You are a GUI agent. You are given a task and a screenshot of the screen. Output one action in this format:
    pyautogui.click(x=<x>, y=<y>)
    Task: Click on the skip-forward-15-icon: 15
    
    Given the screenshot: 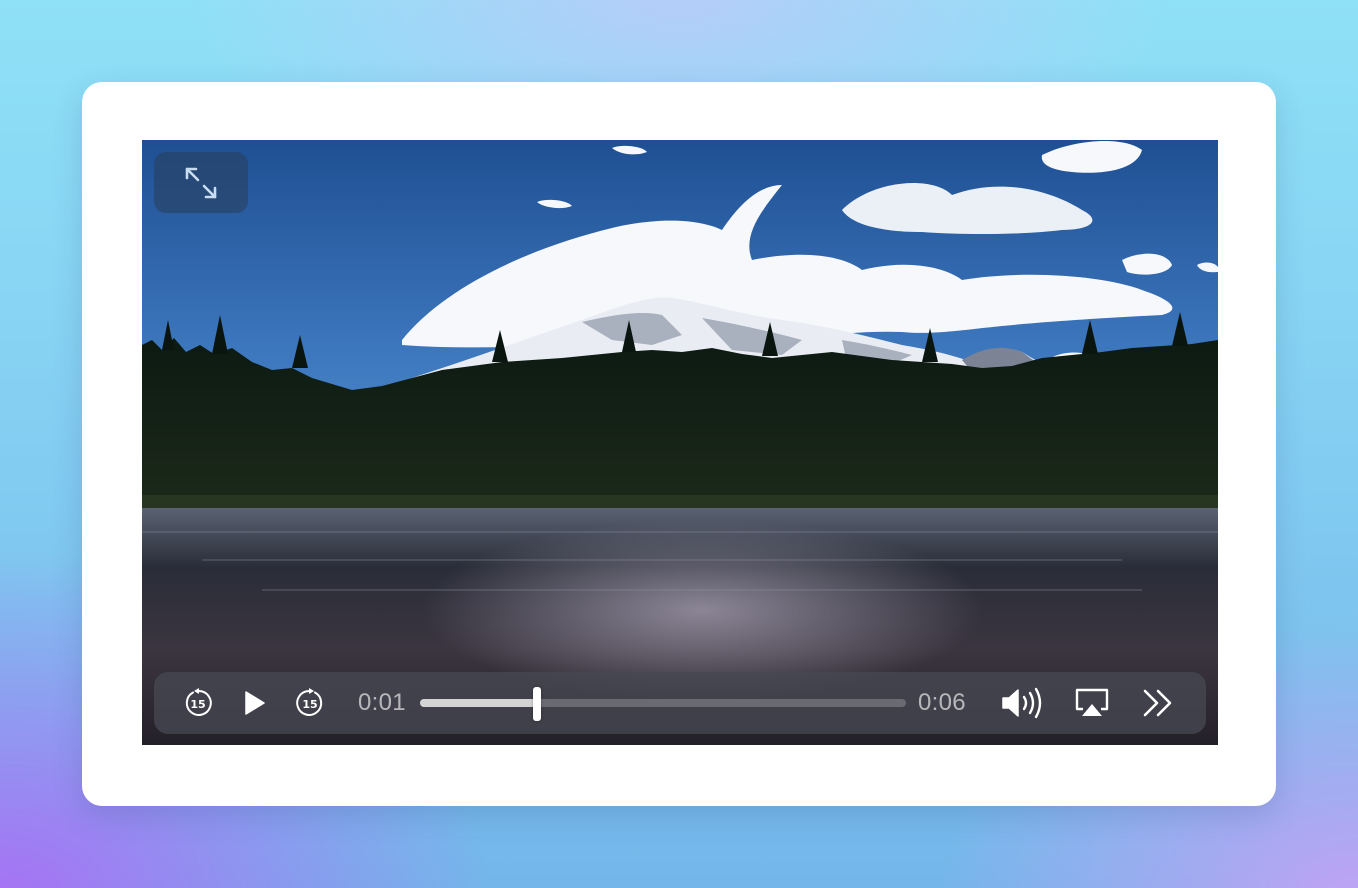 What is the action you would take?
    pyautogui.click(x=309, y=702)
    